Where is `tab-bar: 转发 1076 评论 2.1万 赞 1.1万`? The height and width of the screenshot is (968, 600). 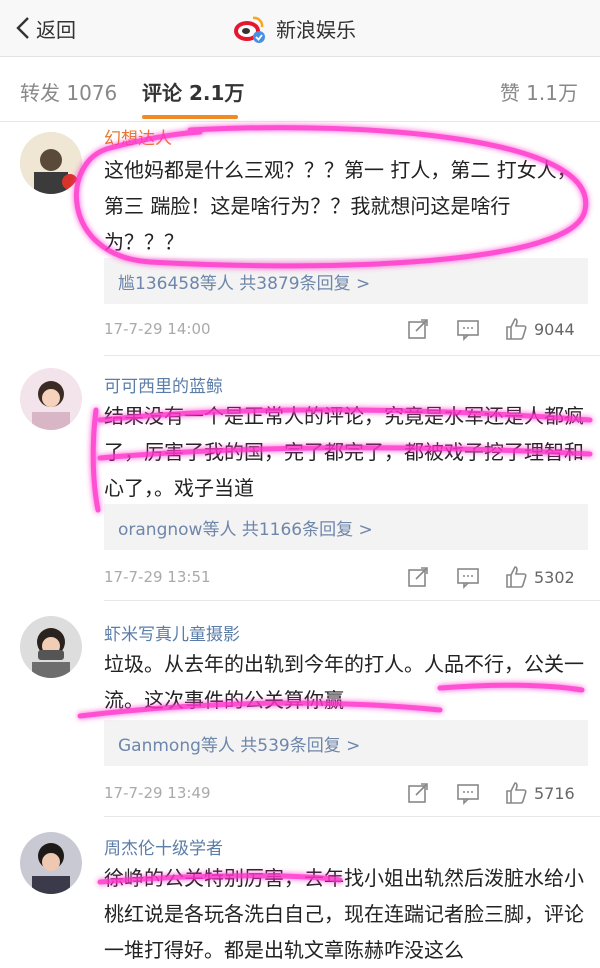
tab-bar: 转发 1076 评论 2.1万 赞 1.1万 is located at coordinates (300, 89).